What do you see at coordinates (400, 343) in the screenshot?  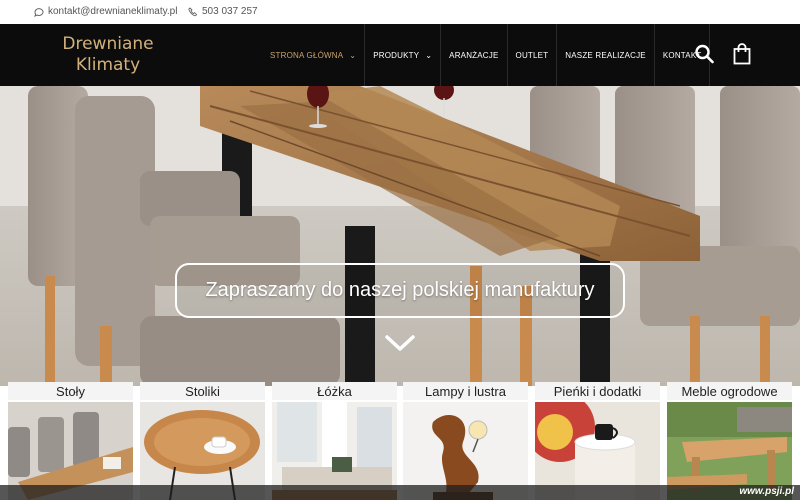 I see `chevron-down-icon` at bounding box center [400, 343].